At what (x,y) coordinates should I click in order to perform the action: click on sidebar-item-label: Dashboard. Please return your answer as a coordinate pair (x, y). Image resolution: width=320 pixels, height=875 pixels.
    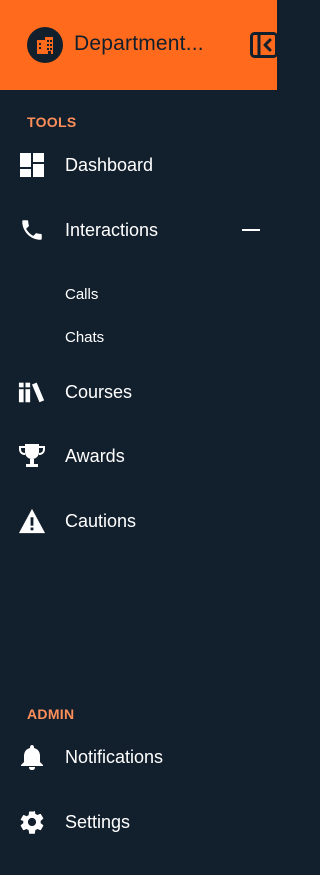
    Looking at the image, I should click on (109, 165).